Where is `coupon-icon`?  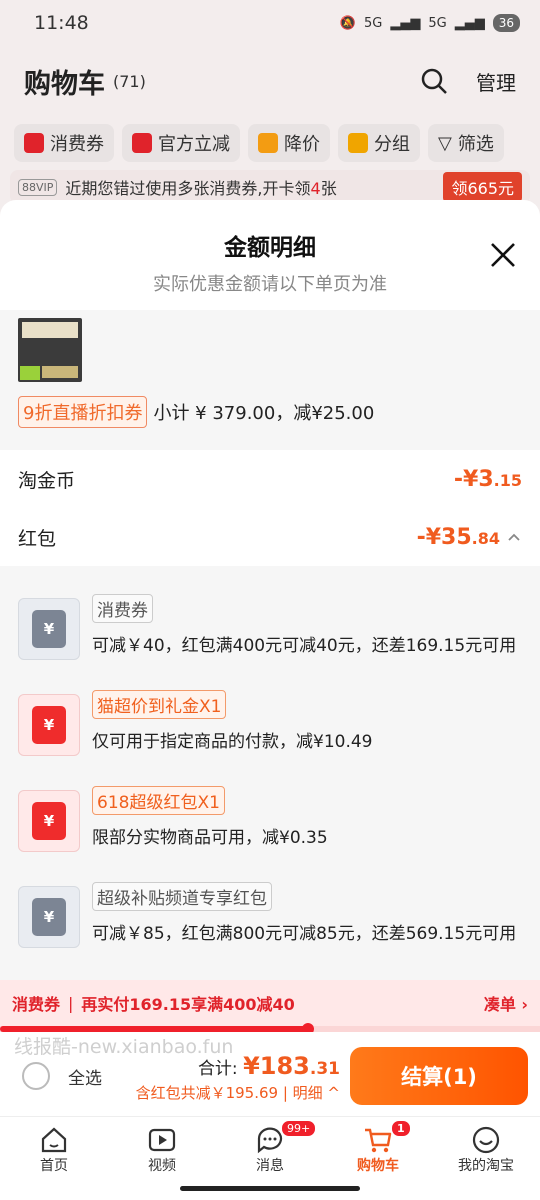 coupon-icon is located at coordinates (34, 143).